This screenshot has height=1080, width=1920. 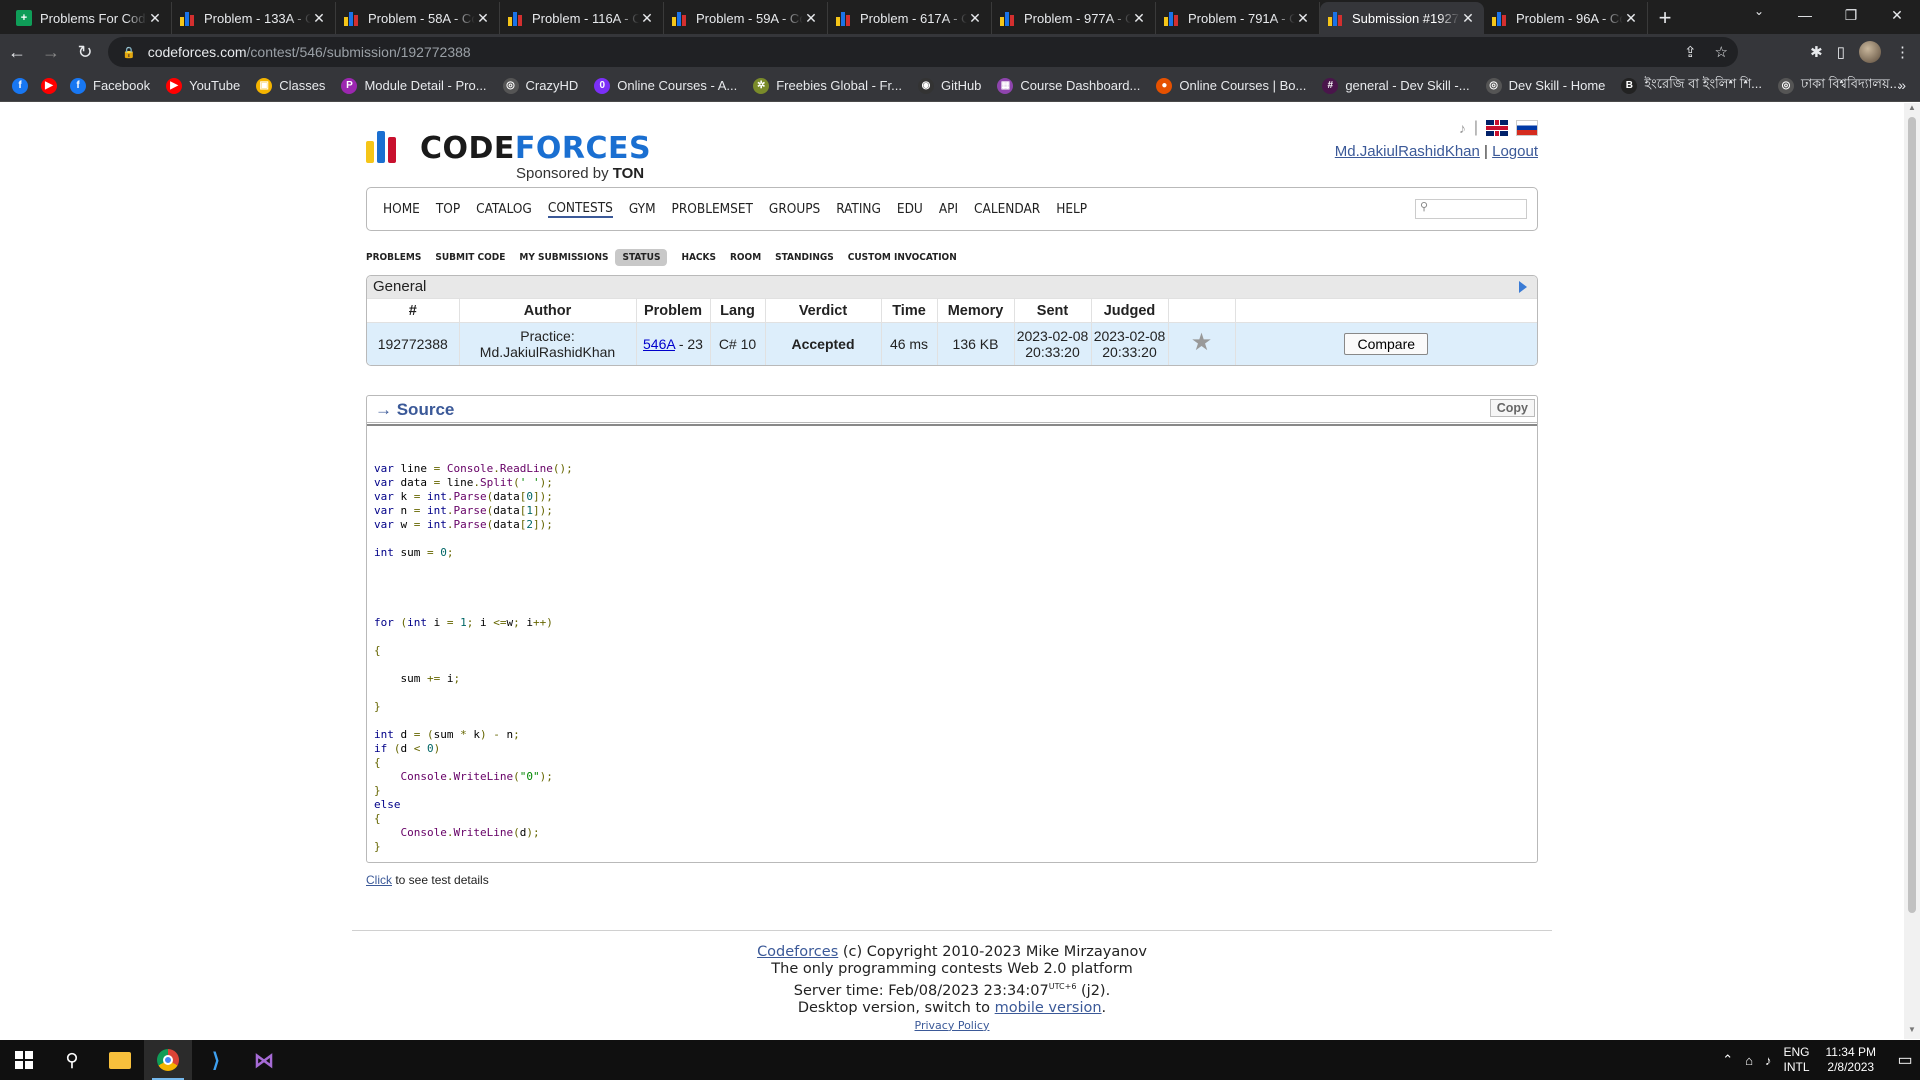 What do you see at coordinates (1805, 15) in the screenshot?
I see `minimize-button: —` at bounding box center [1805, 15].